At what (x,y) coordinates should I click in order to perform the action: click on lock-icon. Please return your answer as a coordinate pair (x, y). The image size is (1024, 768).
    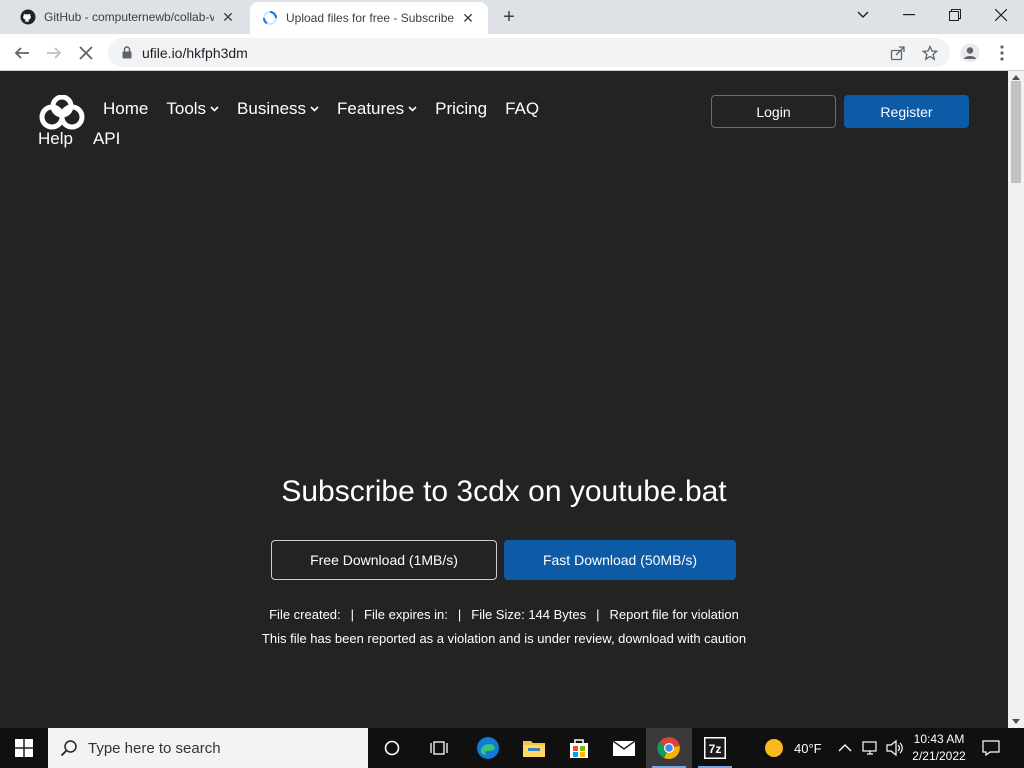
    Looking at the image, I should click on (127, 52).